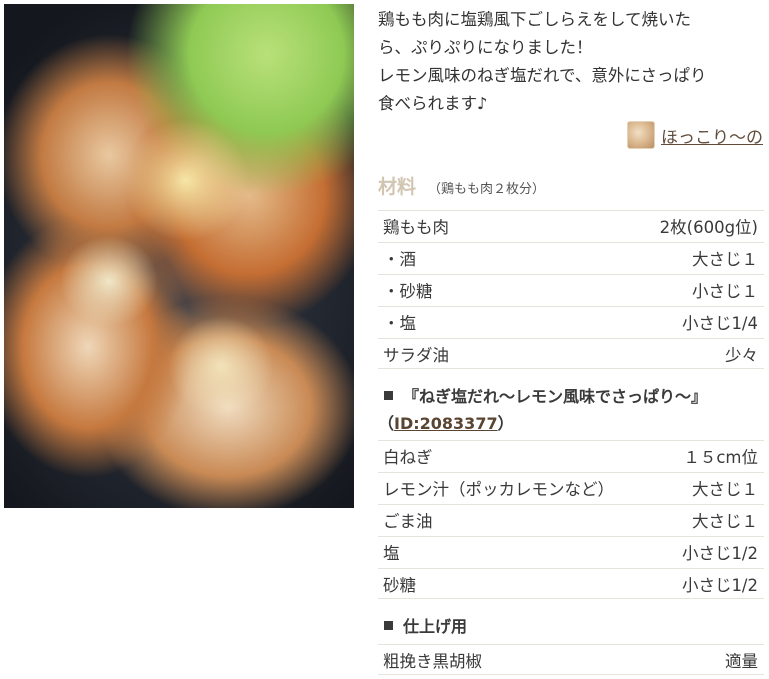 This screenshot has height=679, width=769. Describe the element at coordinates (505, 423) in the screenshot. I see `id-paren-close: ）` at that location.